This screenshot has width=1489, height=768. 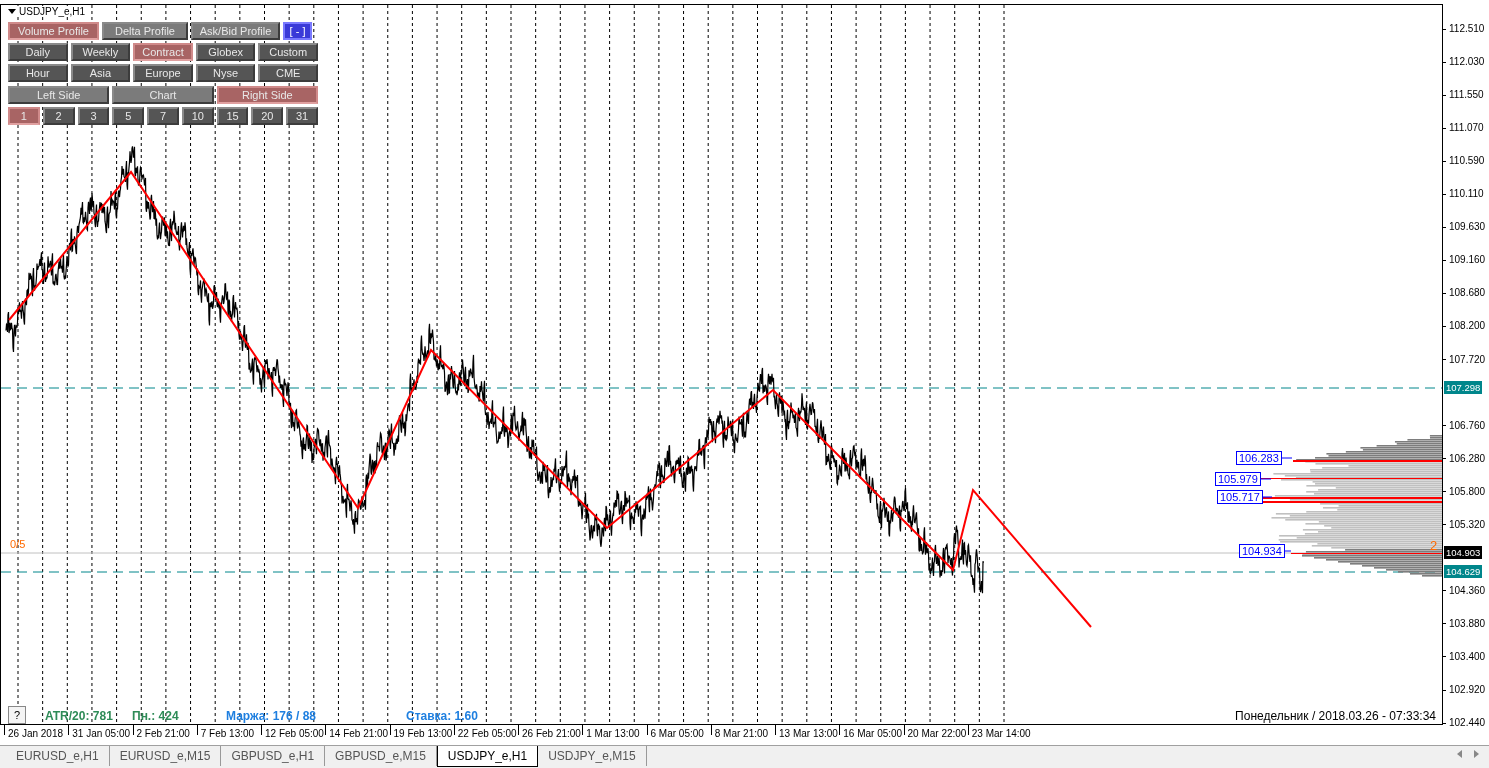 I want to click on chart-tab: USDJPY_e,H1, so click(x=487, y=756).